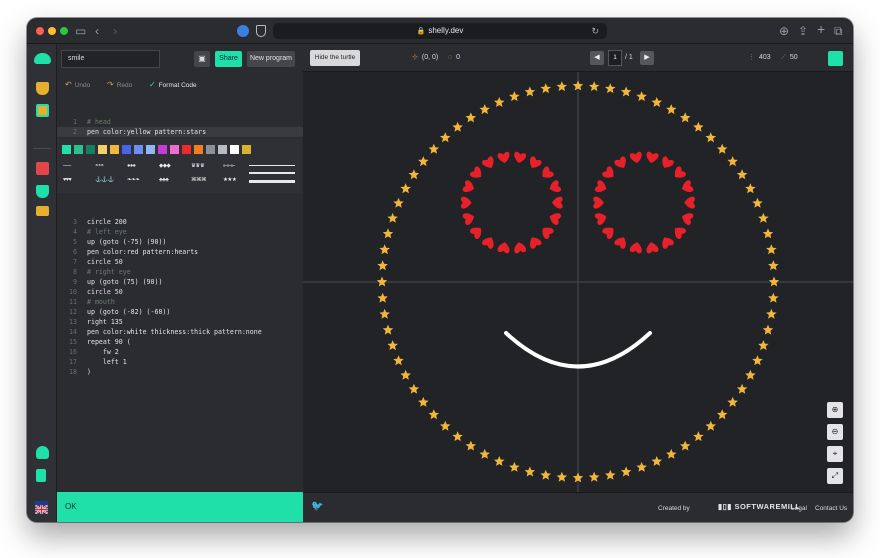  I want to click on code-line: 3 circle 200, so click(180, 222).